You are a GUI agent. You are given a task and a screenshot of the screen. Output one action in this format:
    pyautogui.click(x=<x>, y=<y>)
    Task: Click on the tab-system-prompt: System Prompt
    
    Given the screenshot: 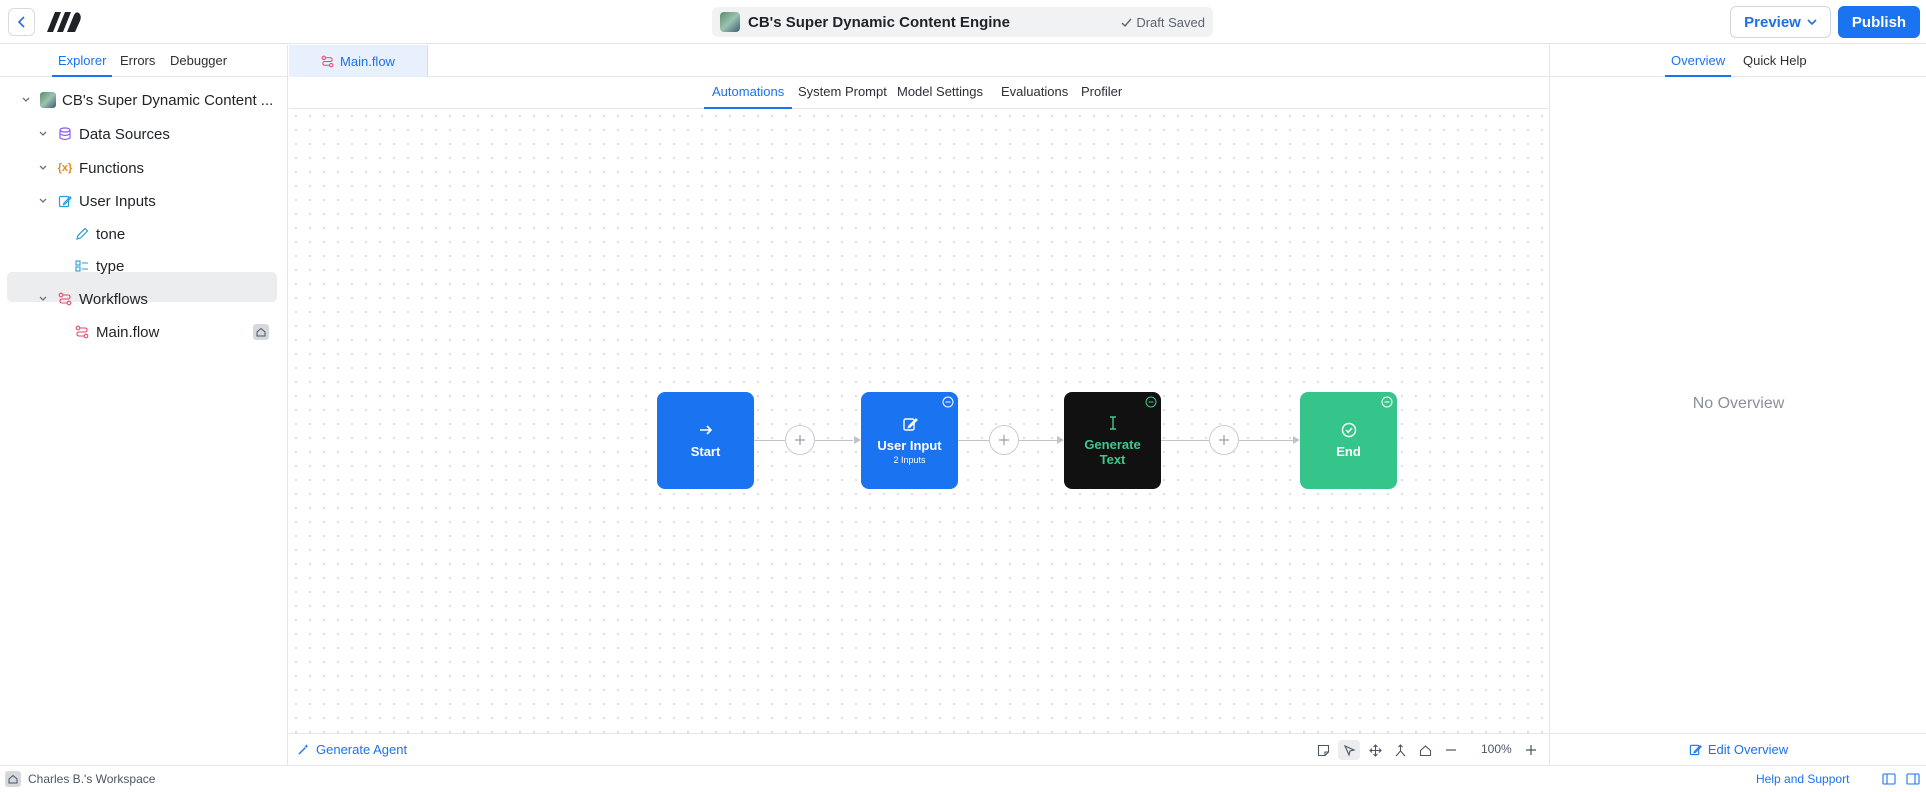 What is the action you would take?
    pyautogui.click(x=842, y=93)
    